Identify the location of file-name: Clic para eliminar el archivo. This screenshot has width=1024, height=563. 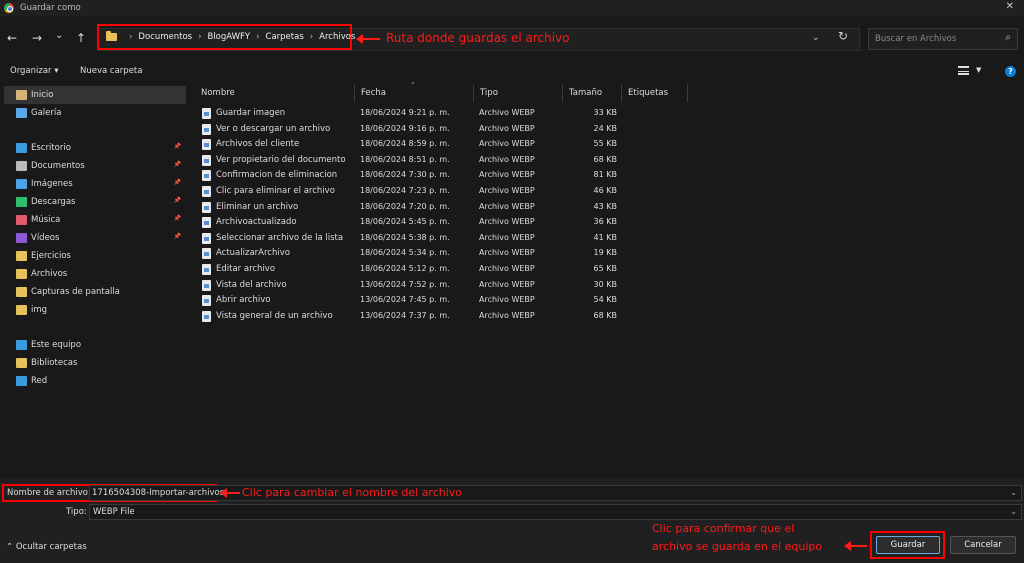
(275, 191).